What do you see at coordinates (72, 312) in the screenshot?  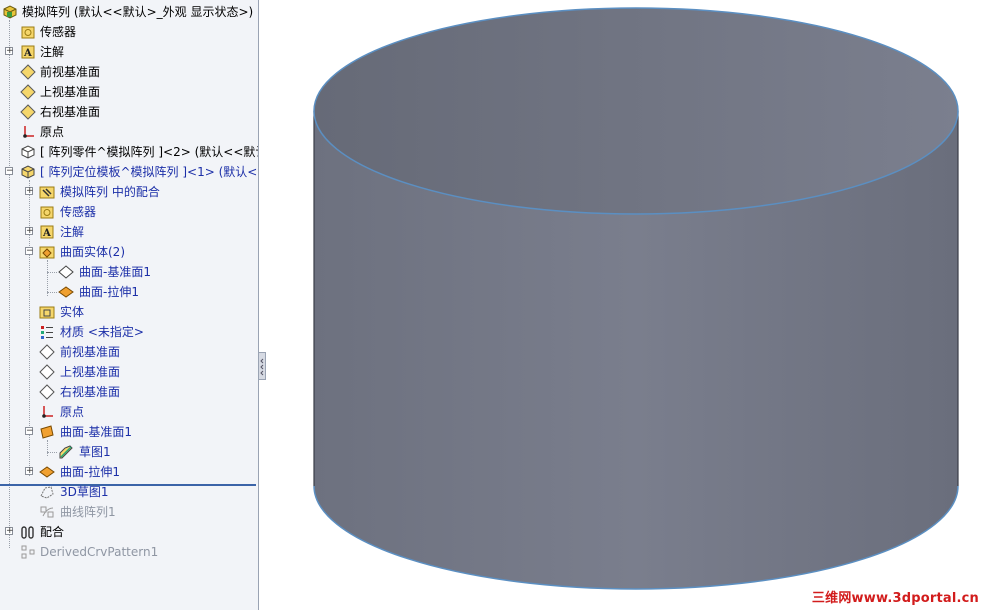 I see `tree-item-label: 实体` at bounding box center [72, 312].